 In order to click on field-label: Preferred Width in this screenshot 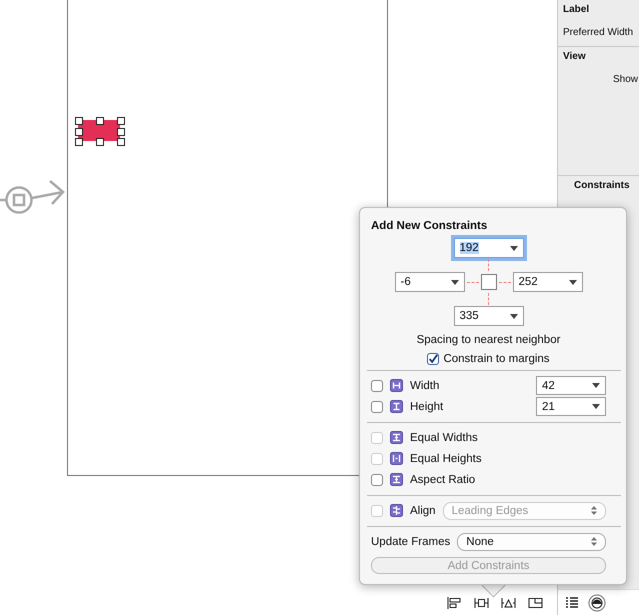, I will do `click(598, 32)`.